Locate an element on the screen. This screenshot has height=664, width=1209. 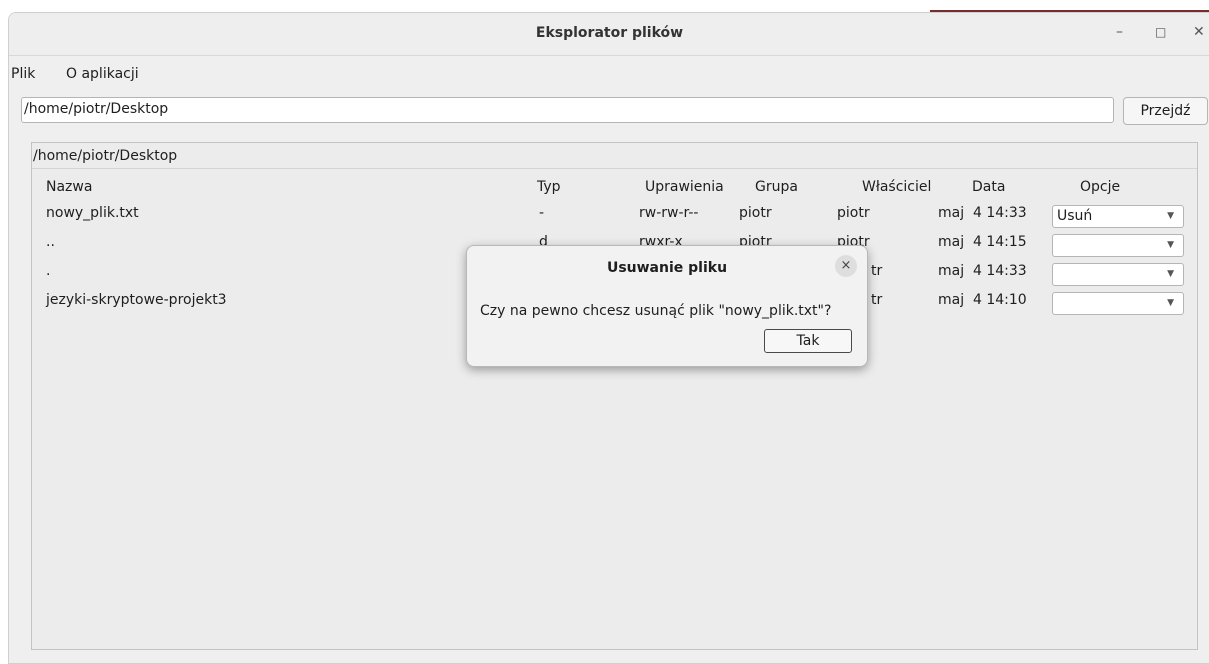
group-divider is located at coordinates (614, 168).